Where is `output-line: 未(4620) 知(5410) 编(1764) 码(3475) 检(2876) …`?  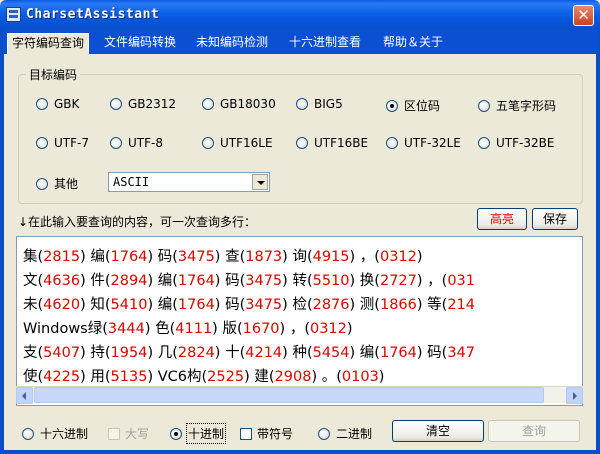
output-line: 未(4620) 知(5410) 编(1764) 码(3475) 检(2876) … is located at coordinates (249, 305).